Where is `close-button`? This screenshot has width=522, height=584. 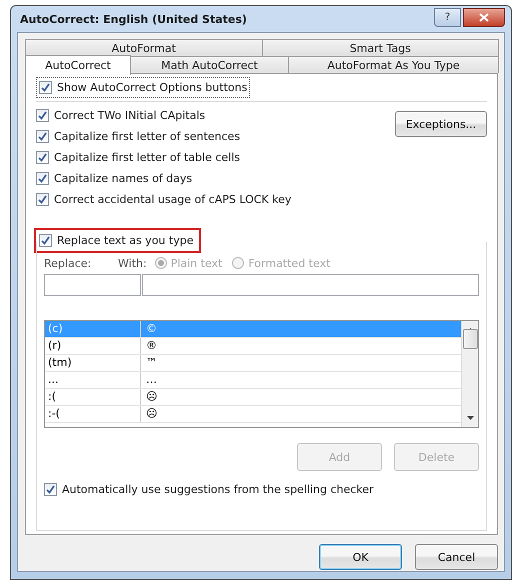 close-button is located at coordinates (484, 17).